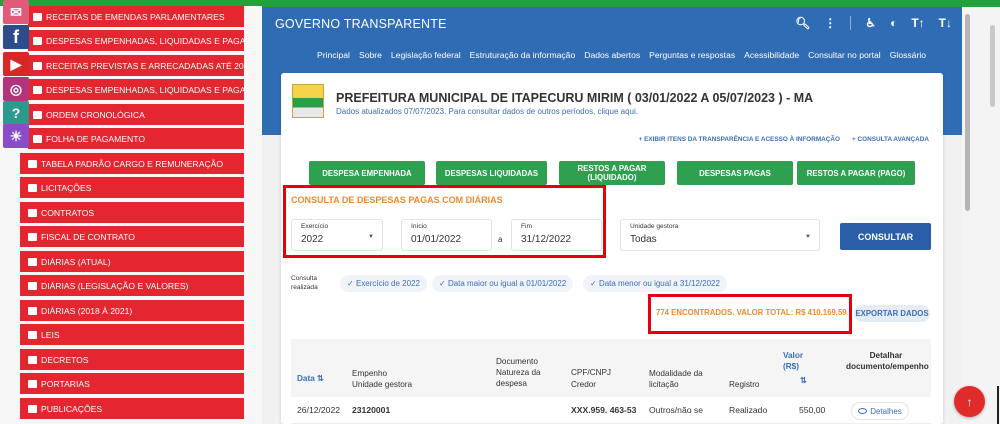 Image resolution: width=1000 pixels, height=424 pixels. I want to click on window-edge, so click(998, 405).